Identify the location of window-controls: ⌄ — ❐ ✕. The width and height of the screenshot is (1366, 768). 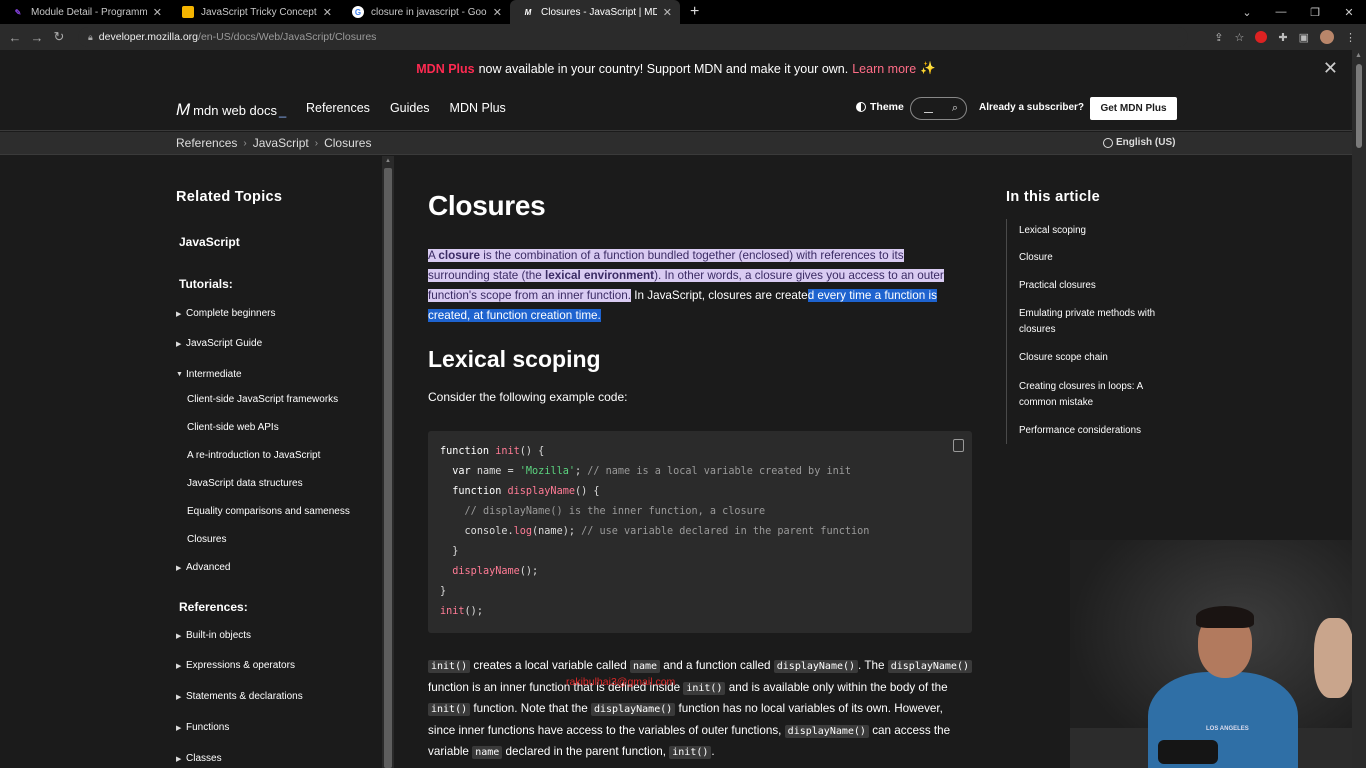
(1298, 12).